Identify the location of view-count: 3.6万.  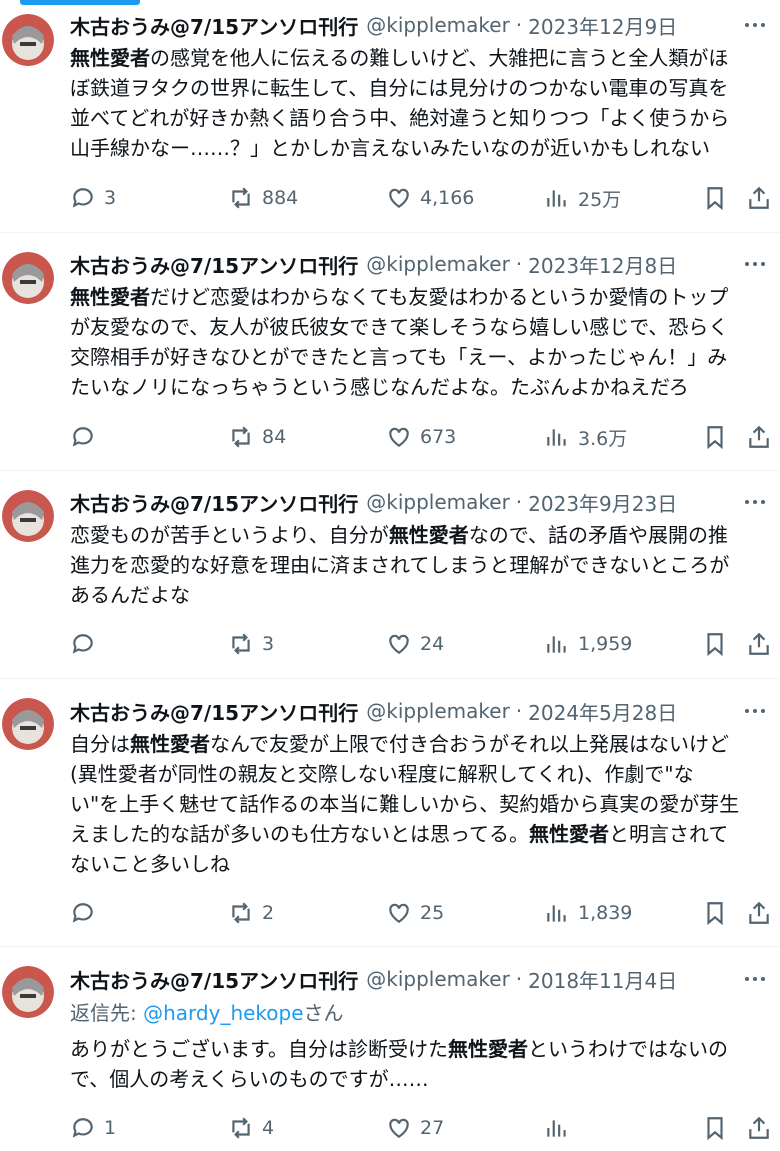
(603, 438).